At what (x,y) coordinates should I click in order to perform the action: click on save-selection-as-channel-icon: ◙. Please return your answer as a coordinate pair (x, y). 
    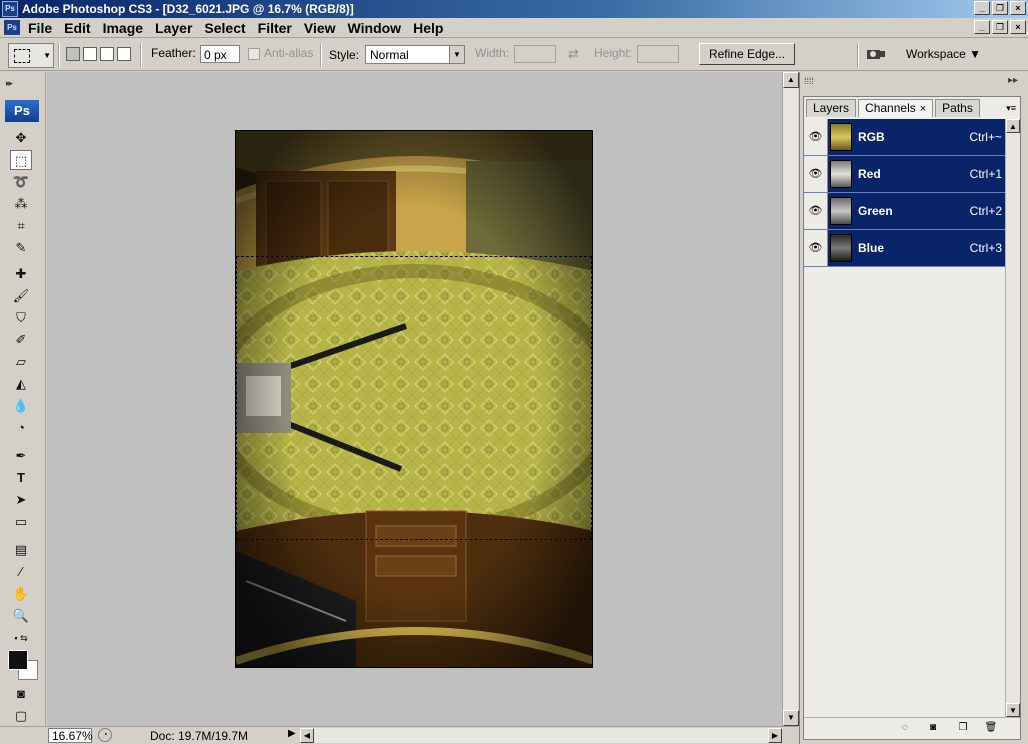
    Looking at the image, I should click on (933, 728).